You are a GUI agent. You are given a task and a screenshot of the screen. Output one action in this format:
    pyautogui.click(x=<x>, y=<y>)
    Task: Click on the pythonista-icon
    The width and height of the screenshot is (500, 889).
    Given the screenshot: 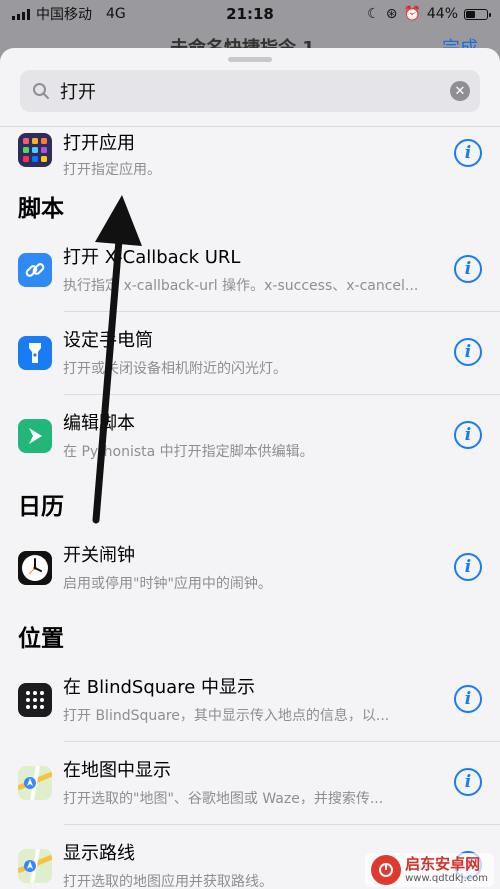 What is the action you would take?
    pyautogui.click(x=35, y=436)
    